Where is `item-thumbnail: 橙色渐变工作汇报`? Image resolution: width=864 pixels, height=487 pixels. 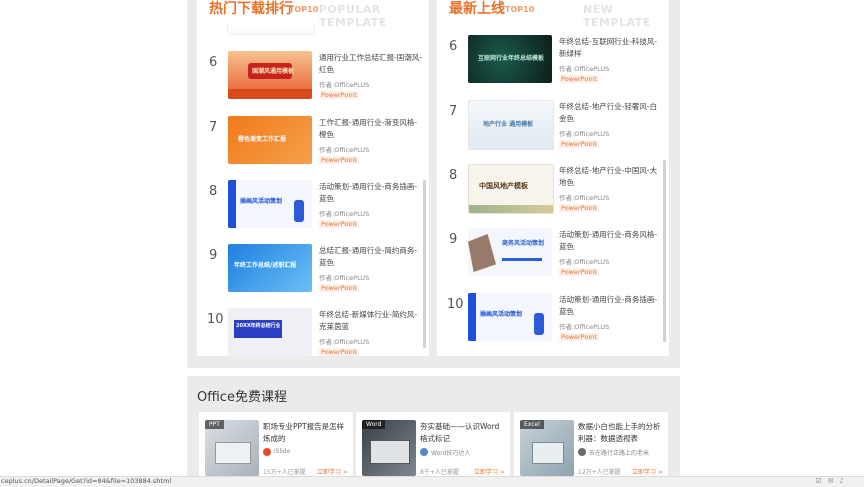 item-thumbnail: 橙色渐变工作汇报 is located at coordinates (270, 140).